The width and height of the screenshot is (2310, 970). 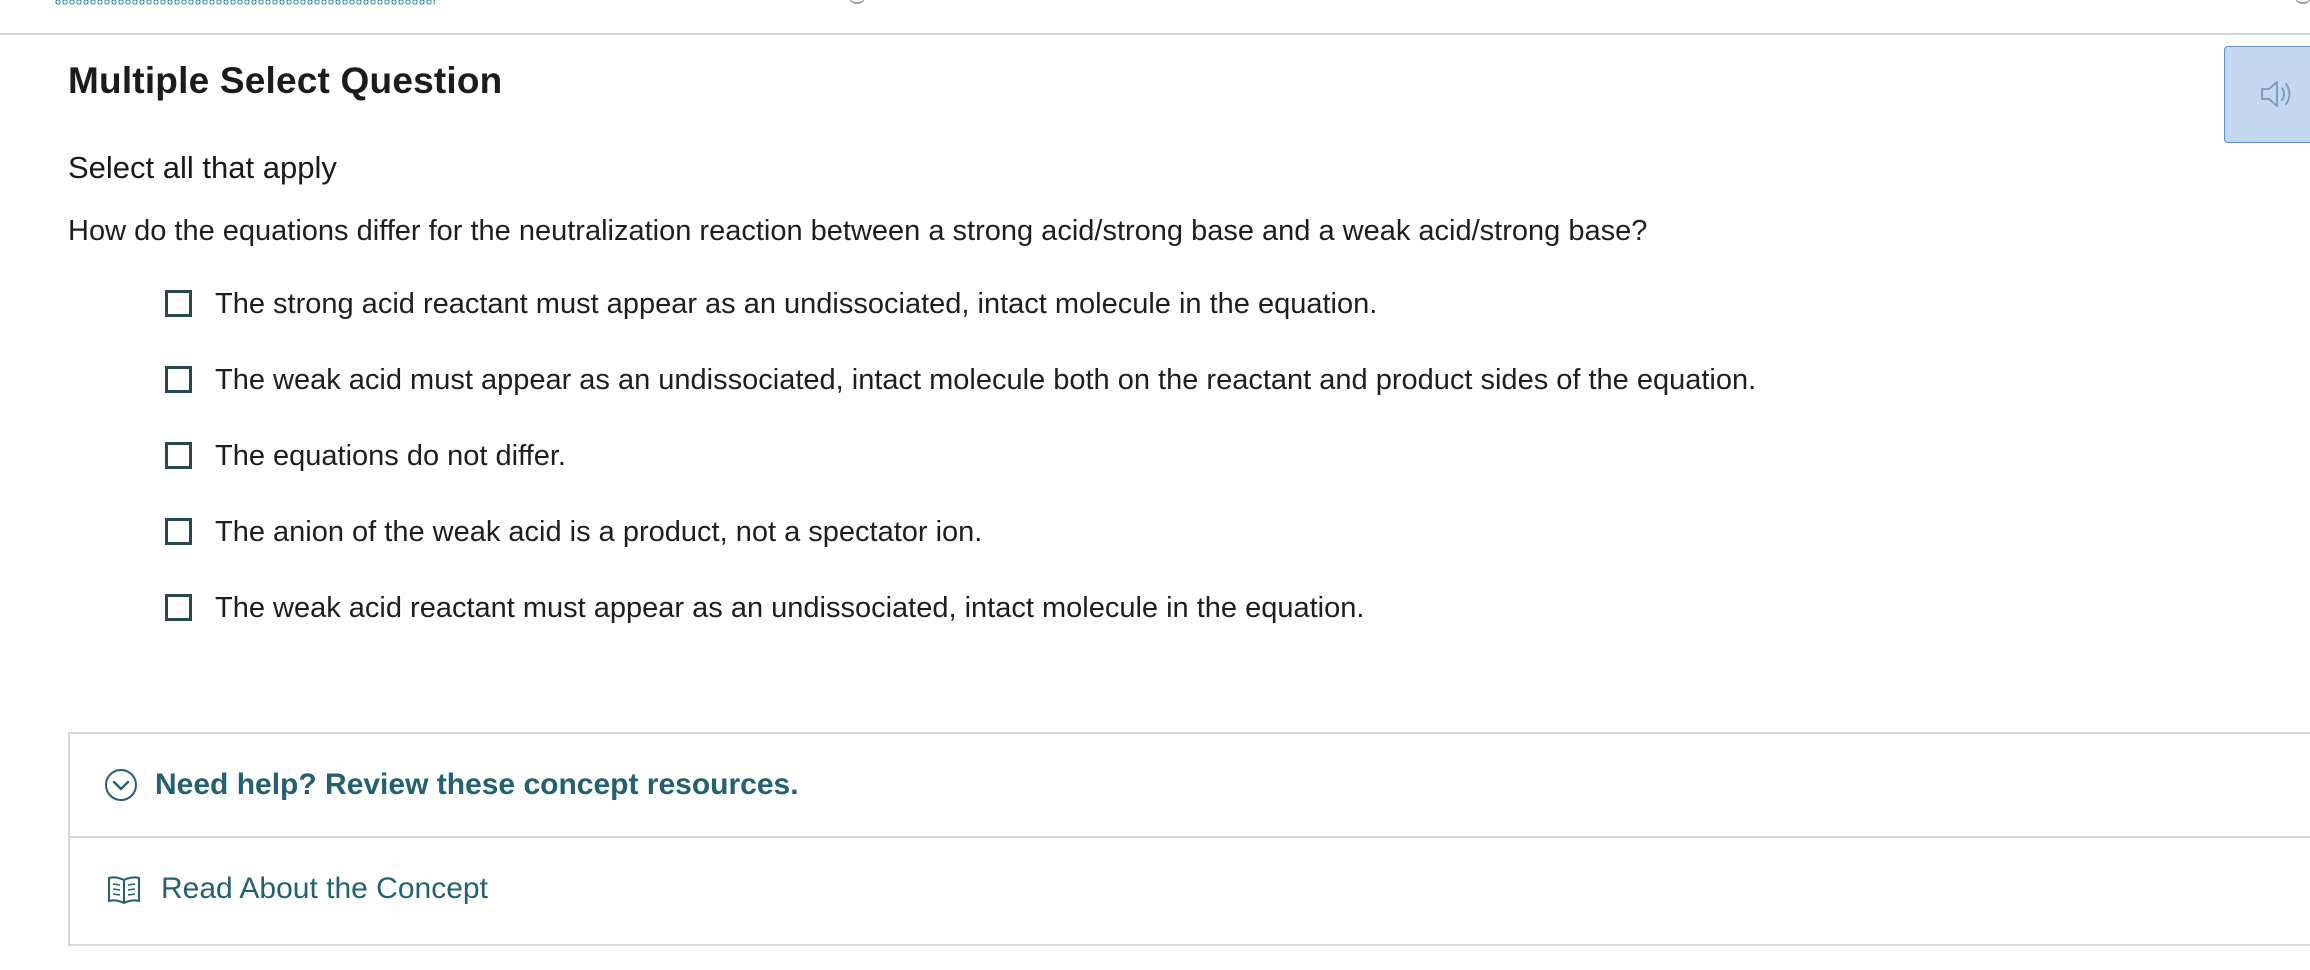 What do you see at coordinates (324, 889) in the screenshot?
I see `read-about-concept-label: Read About the Concept` at bounding box center [324, 889].